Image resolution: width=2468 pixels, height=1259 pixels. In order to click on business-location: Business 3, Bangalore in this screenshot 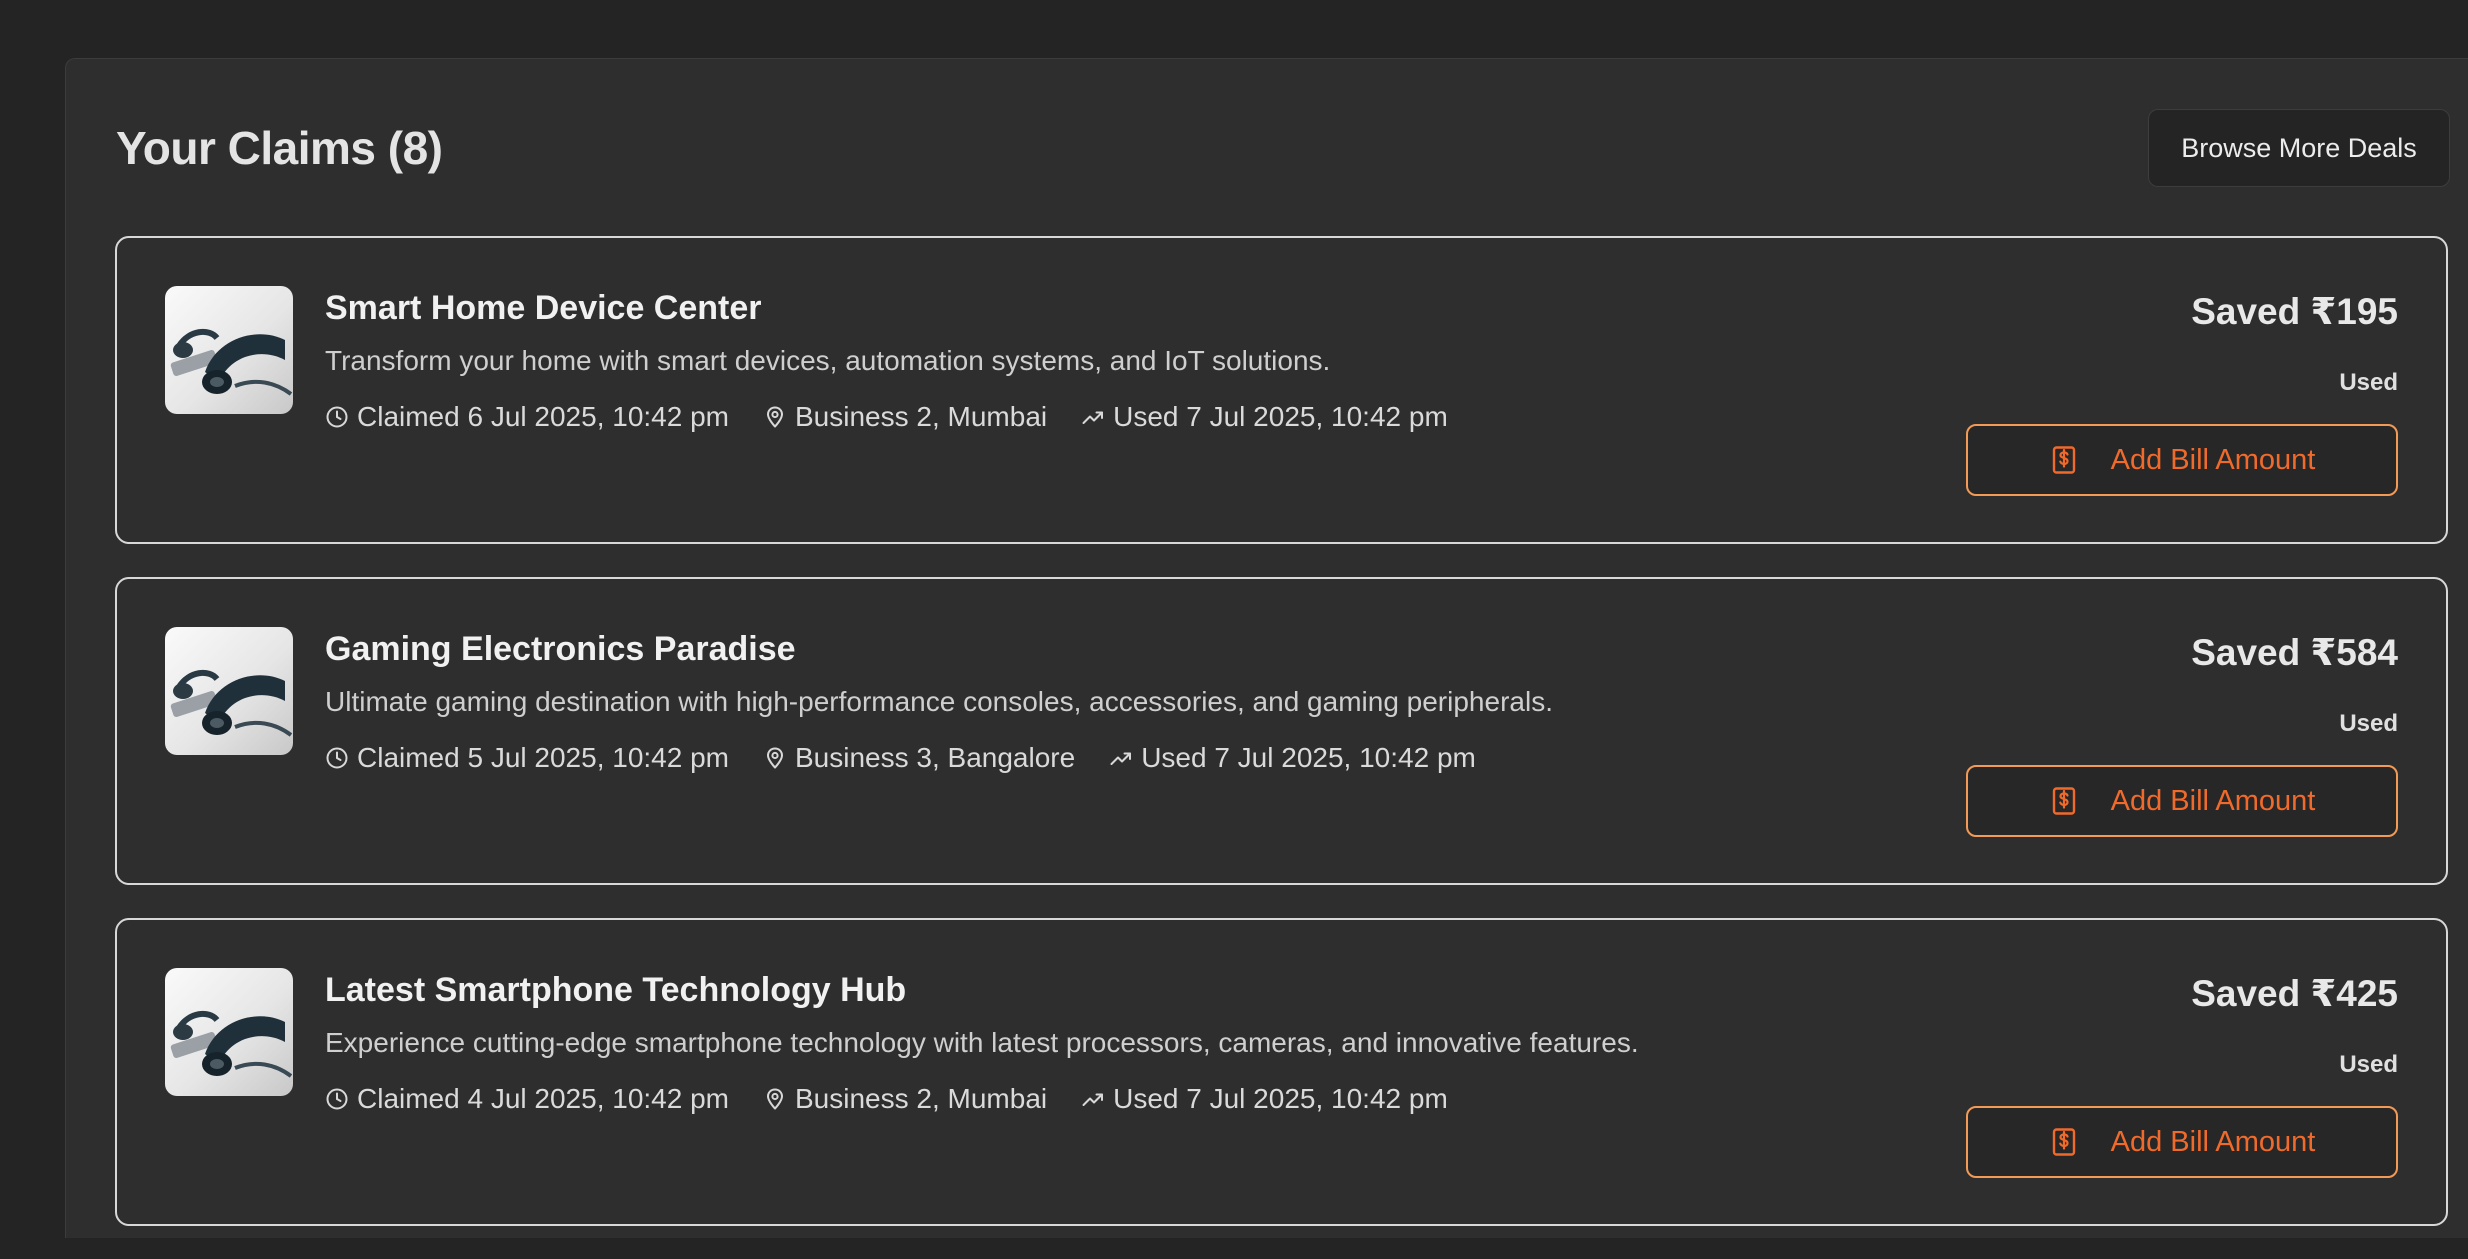, I will do `click(919, 758)`.